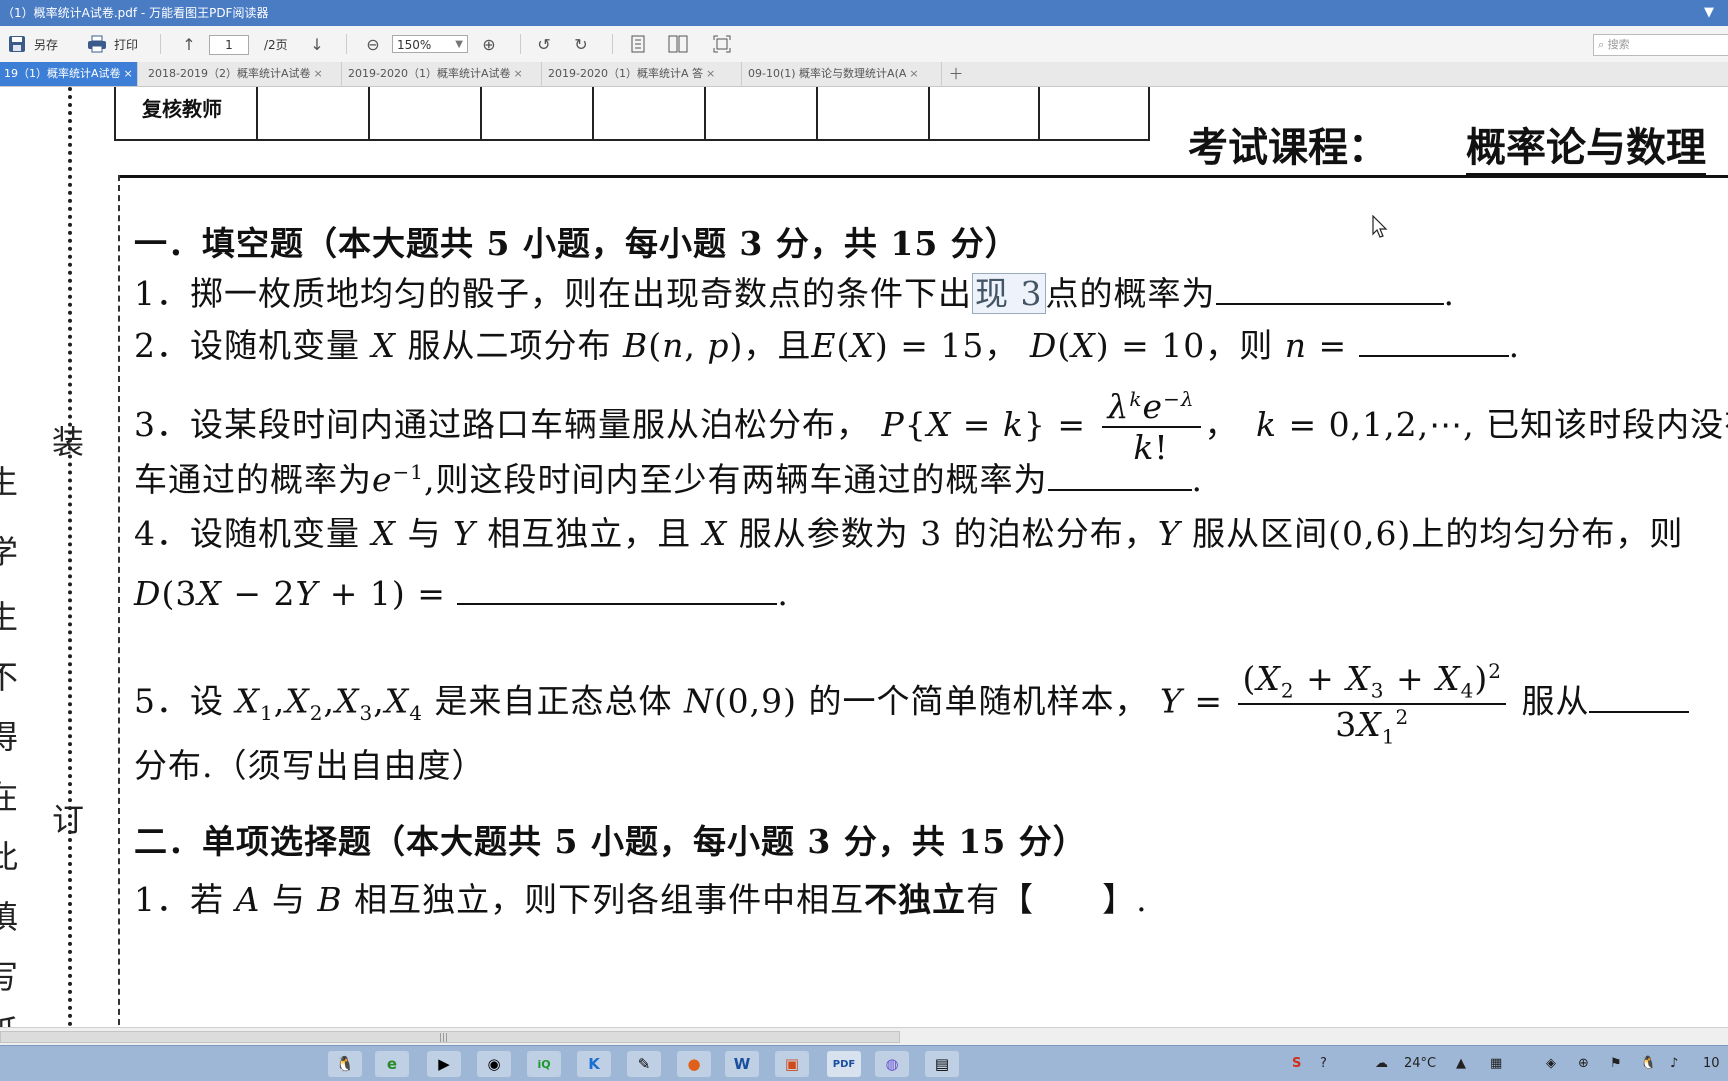 The image size is (1728, 1081). Describe the element at coordinates (678, 44) in the screenshot. I see `double-page-button` at that location.